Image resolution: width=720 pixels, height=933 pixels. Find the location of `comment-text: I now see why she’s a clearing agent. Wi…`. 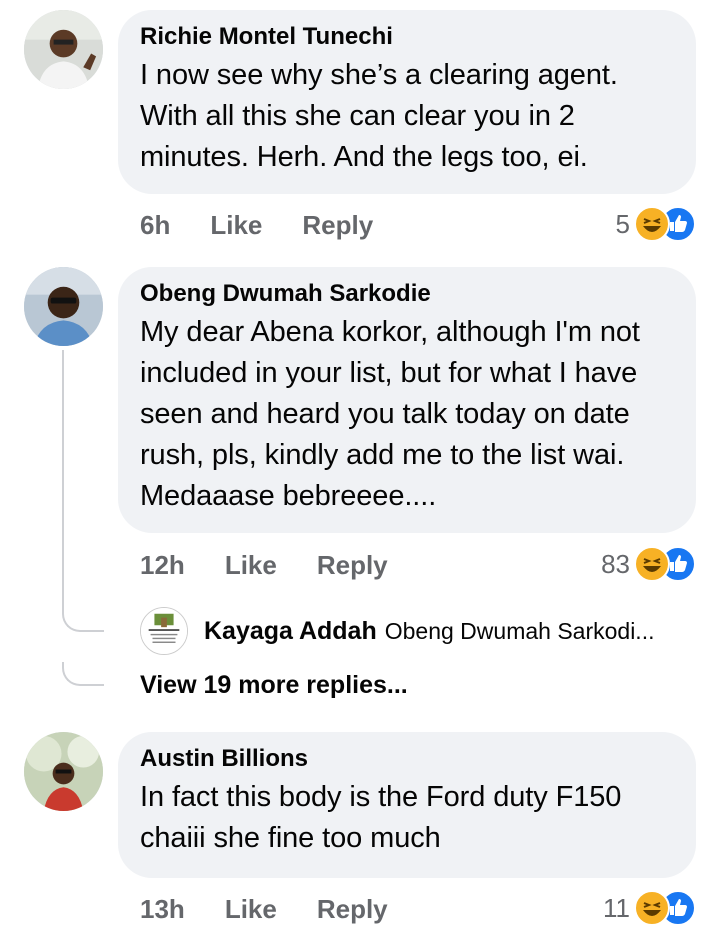

comment-text: I now see why she’s a clearing agent. Wi… is located at coordinates (379, 116).